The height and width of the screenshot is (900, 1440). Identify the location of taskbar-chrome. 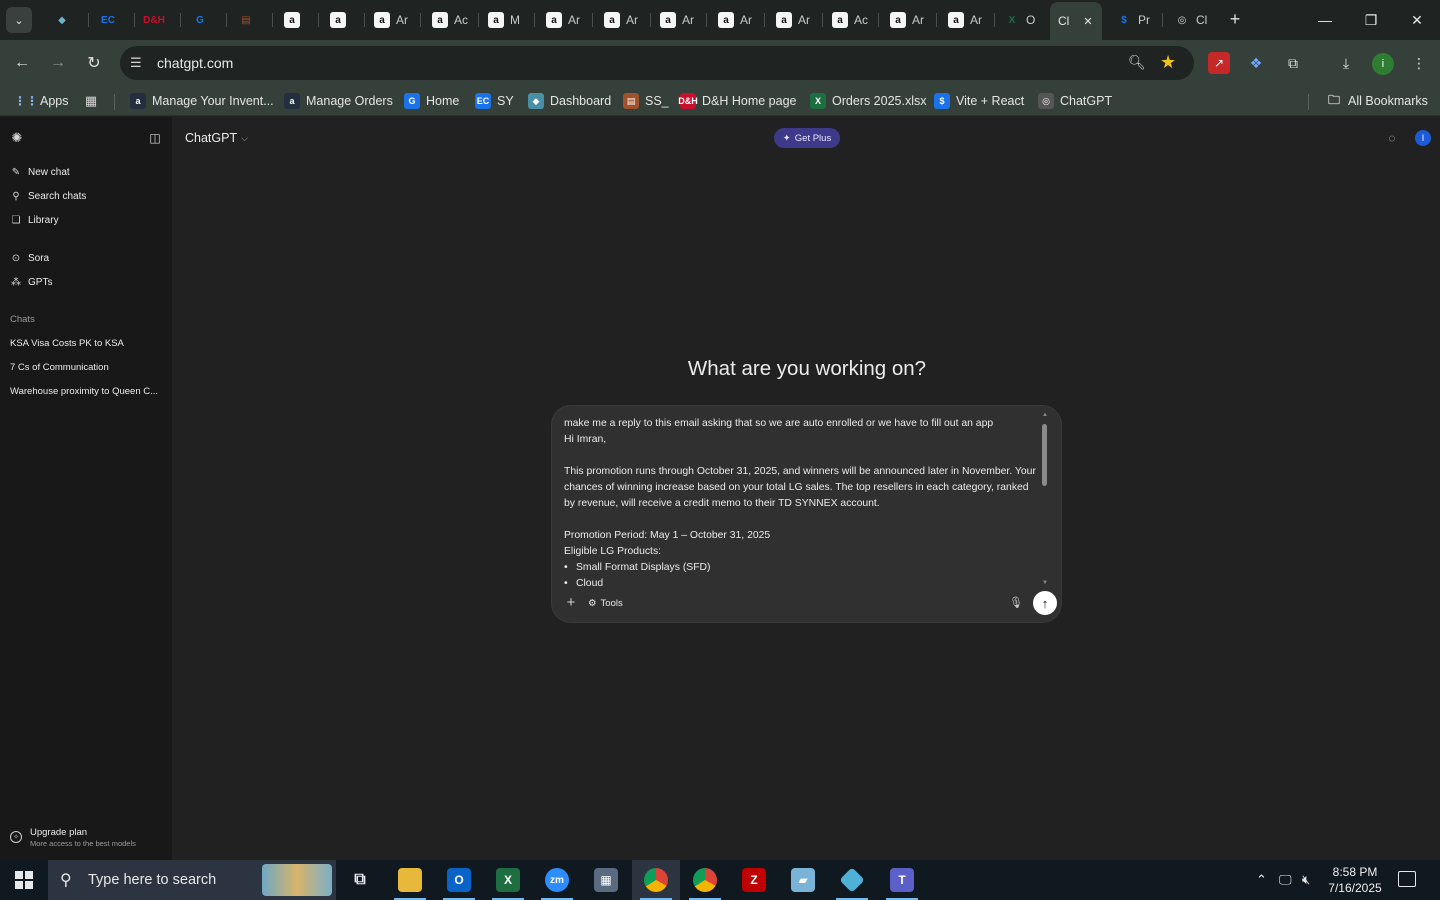
(656, 880).